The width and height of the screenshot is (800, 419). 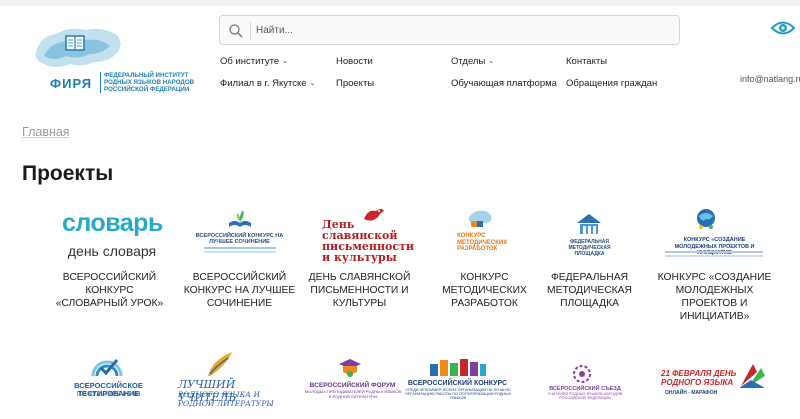 I want to click on logo-subtitle: день словаря, so click(x=112, y=251).